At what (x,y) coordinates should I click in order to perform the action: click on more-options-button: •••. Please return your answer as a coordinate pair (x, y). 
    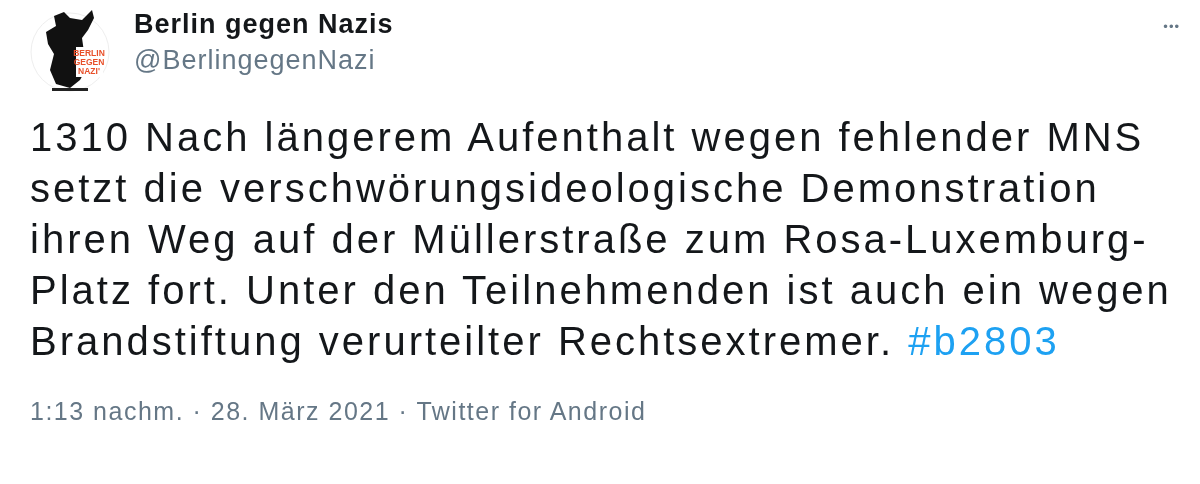
    Looking at the image, I should click on (1171, 26).